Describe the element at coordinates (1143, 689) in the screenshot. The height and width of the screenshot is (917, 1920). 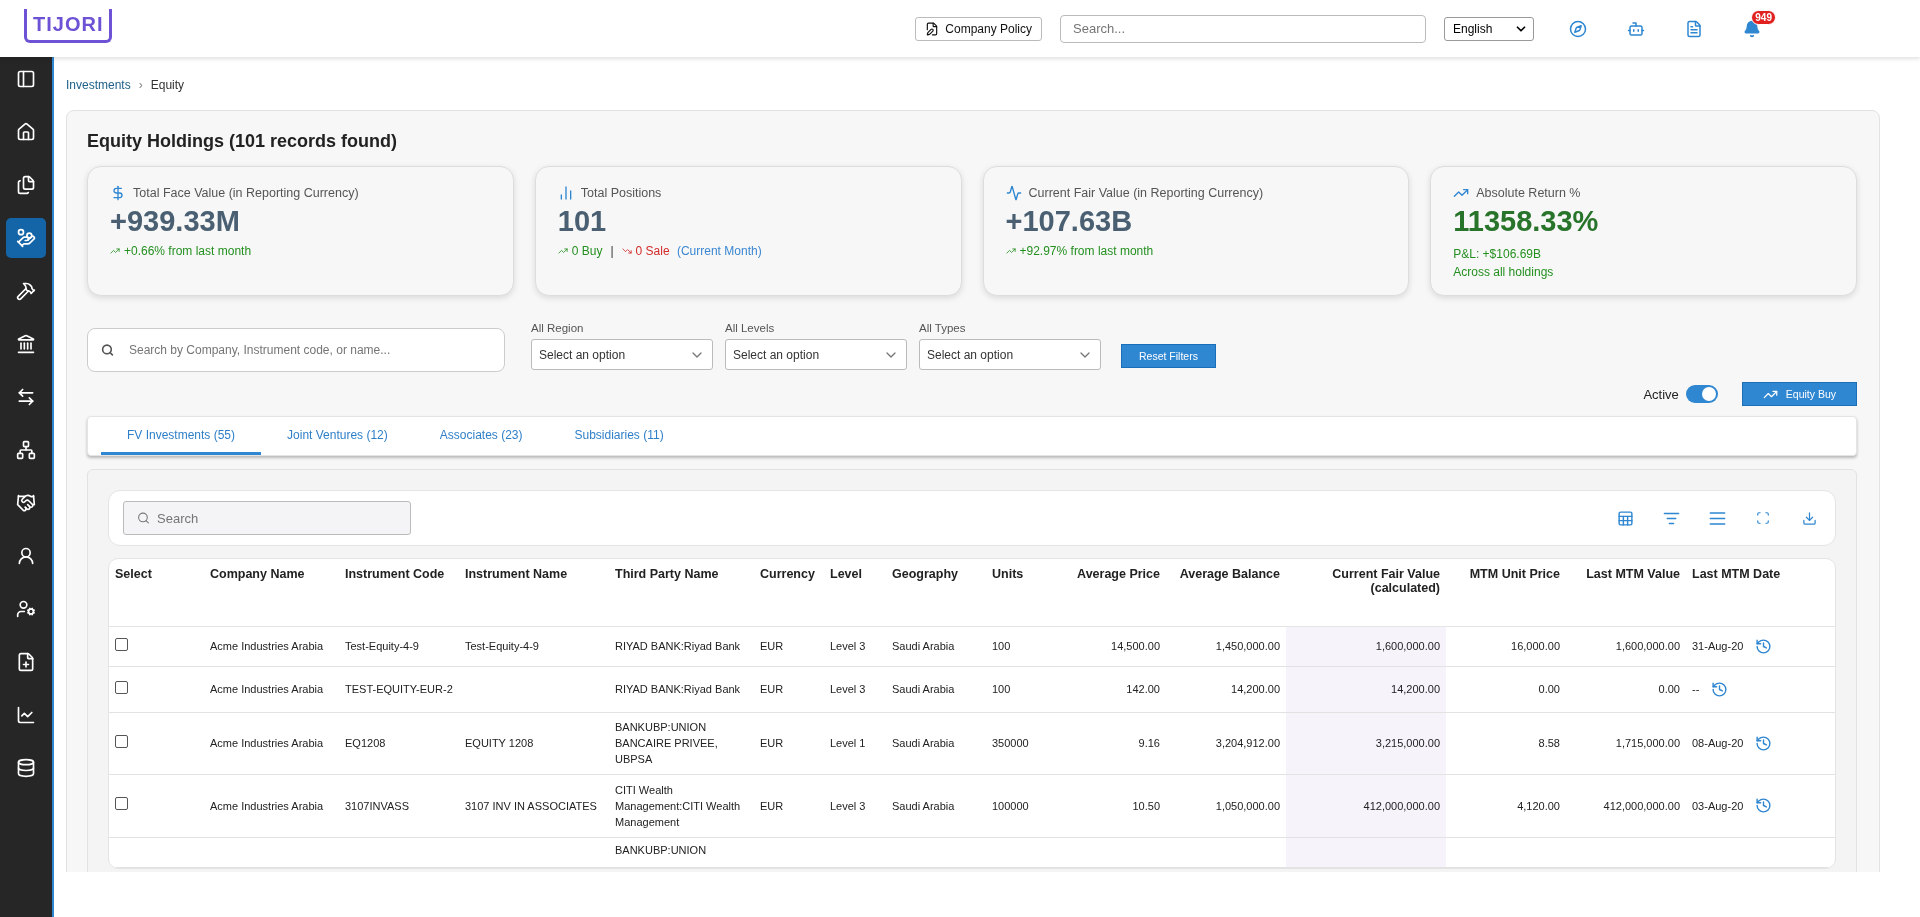
I see `table-cell: 142.00` at that location.